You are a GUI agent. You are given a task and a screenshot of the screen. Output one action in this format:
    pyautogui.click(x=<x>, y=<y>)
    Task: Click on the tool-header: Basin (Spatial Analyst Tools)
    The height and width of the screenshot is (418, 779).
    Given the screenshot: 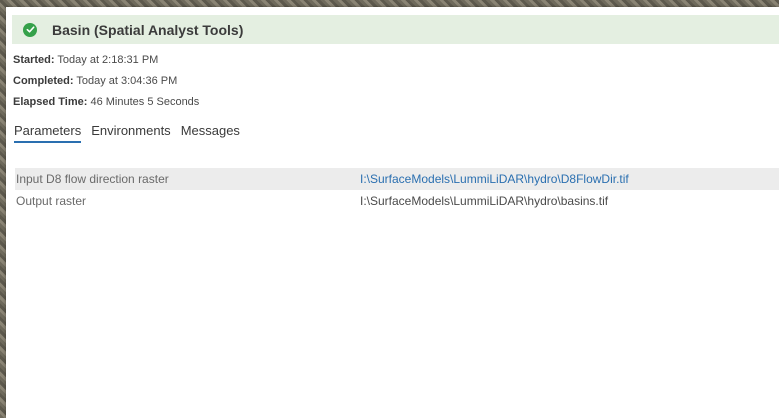 What is the action you would take?
    pyautogui.click(x=395, y=29)
    